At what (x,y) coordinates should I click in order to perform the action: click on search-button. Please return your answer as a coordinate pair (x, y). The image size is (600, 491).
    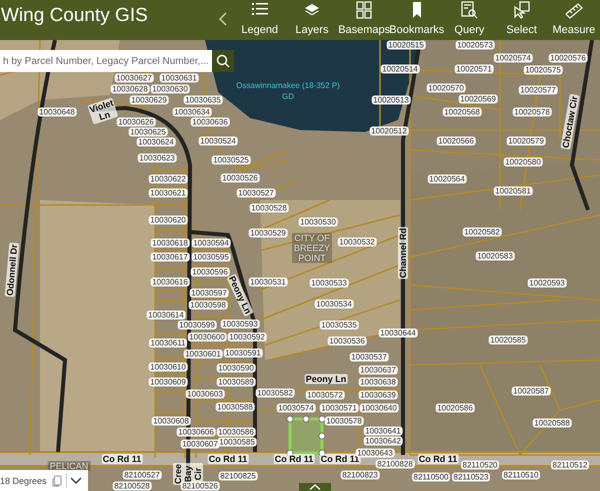
    Looking at the image, I should click on (223, 61).